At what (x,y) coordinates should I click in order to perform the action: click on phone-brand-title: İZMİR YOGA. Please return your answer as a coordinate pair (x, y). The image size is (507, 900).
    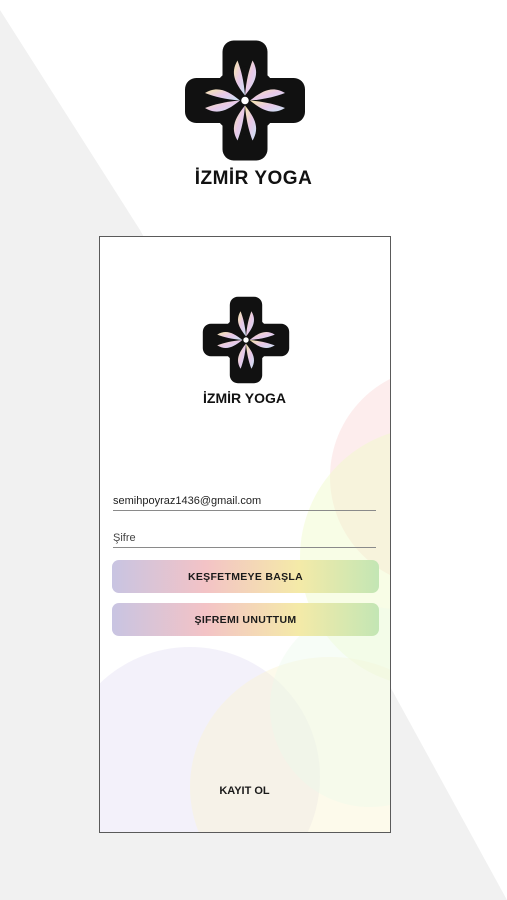
    Looking at the image, I should click on (244, 398).